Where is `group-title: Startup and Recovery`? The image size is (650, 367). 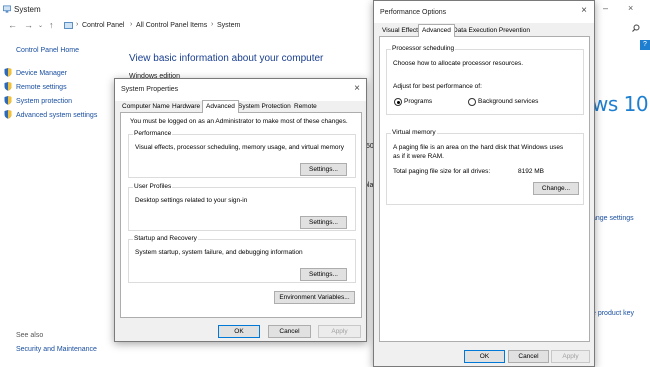 group-title: Startup and Recovery is located at coordinates (165, 238).